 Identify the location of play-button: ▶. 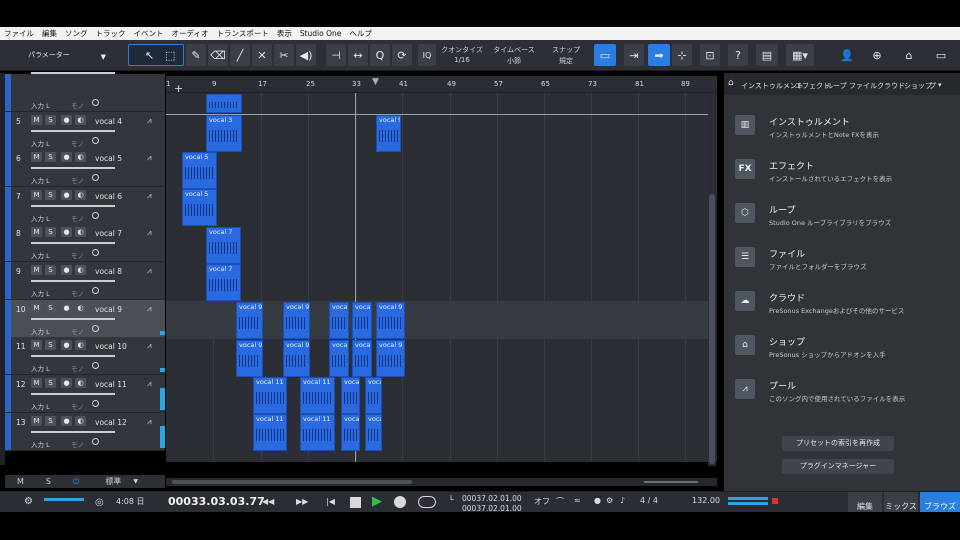
(377, 501).